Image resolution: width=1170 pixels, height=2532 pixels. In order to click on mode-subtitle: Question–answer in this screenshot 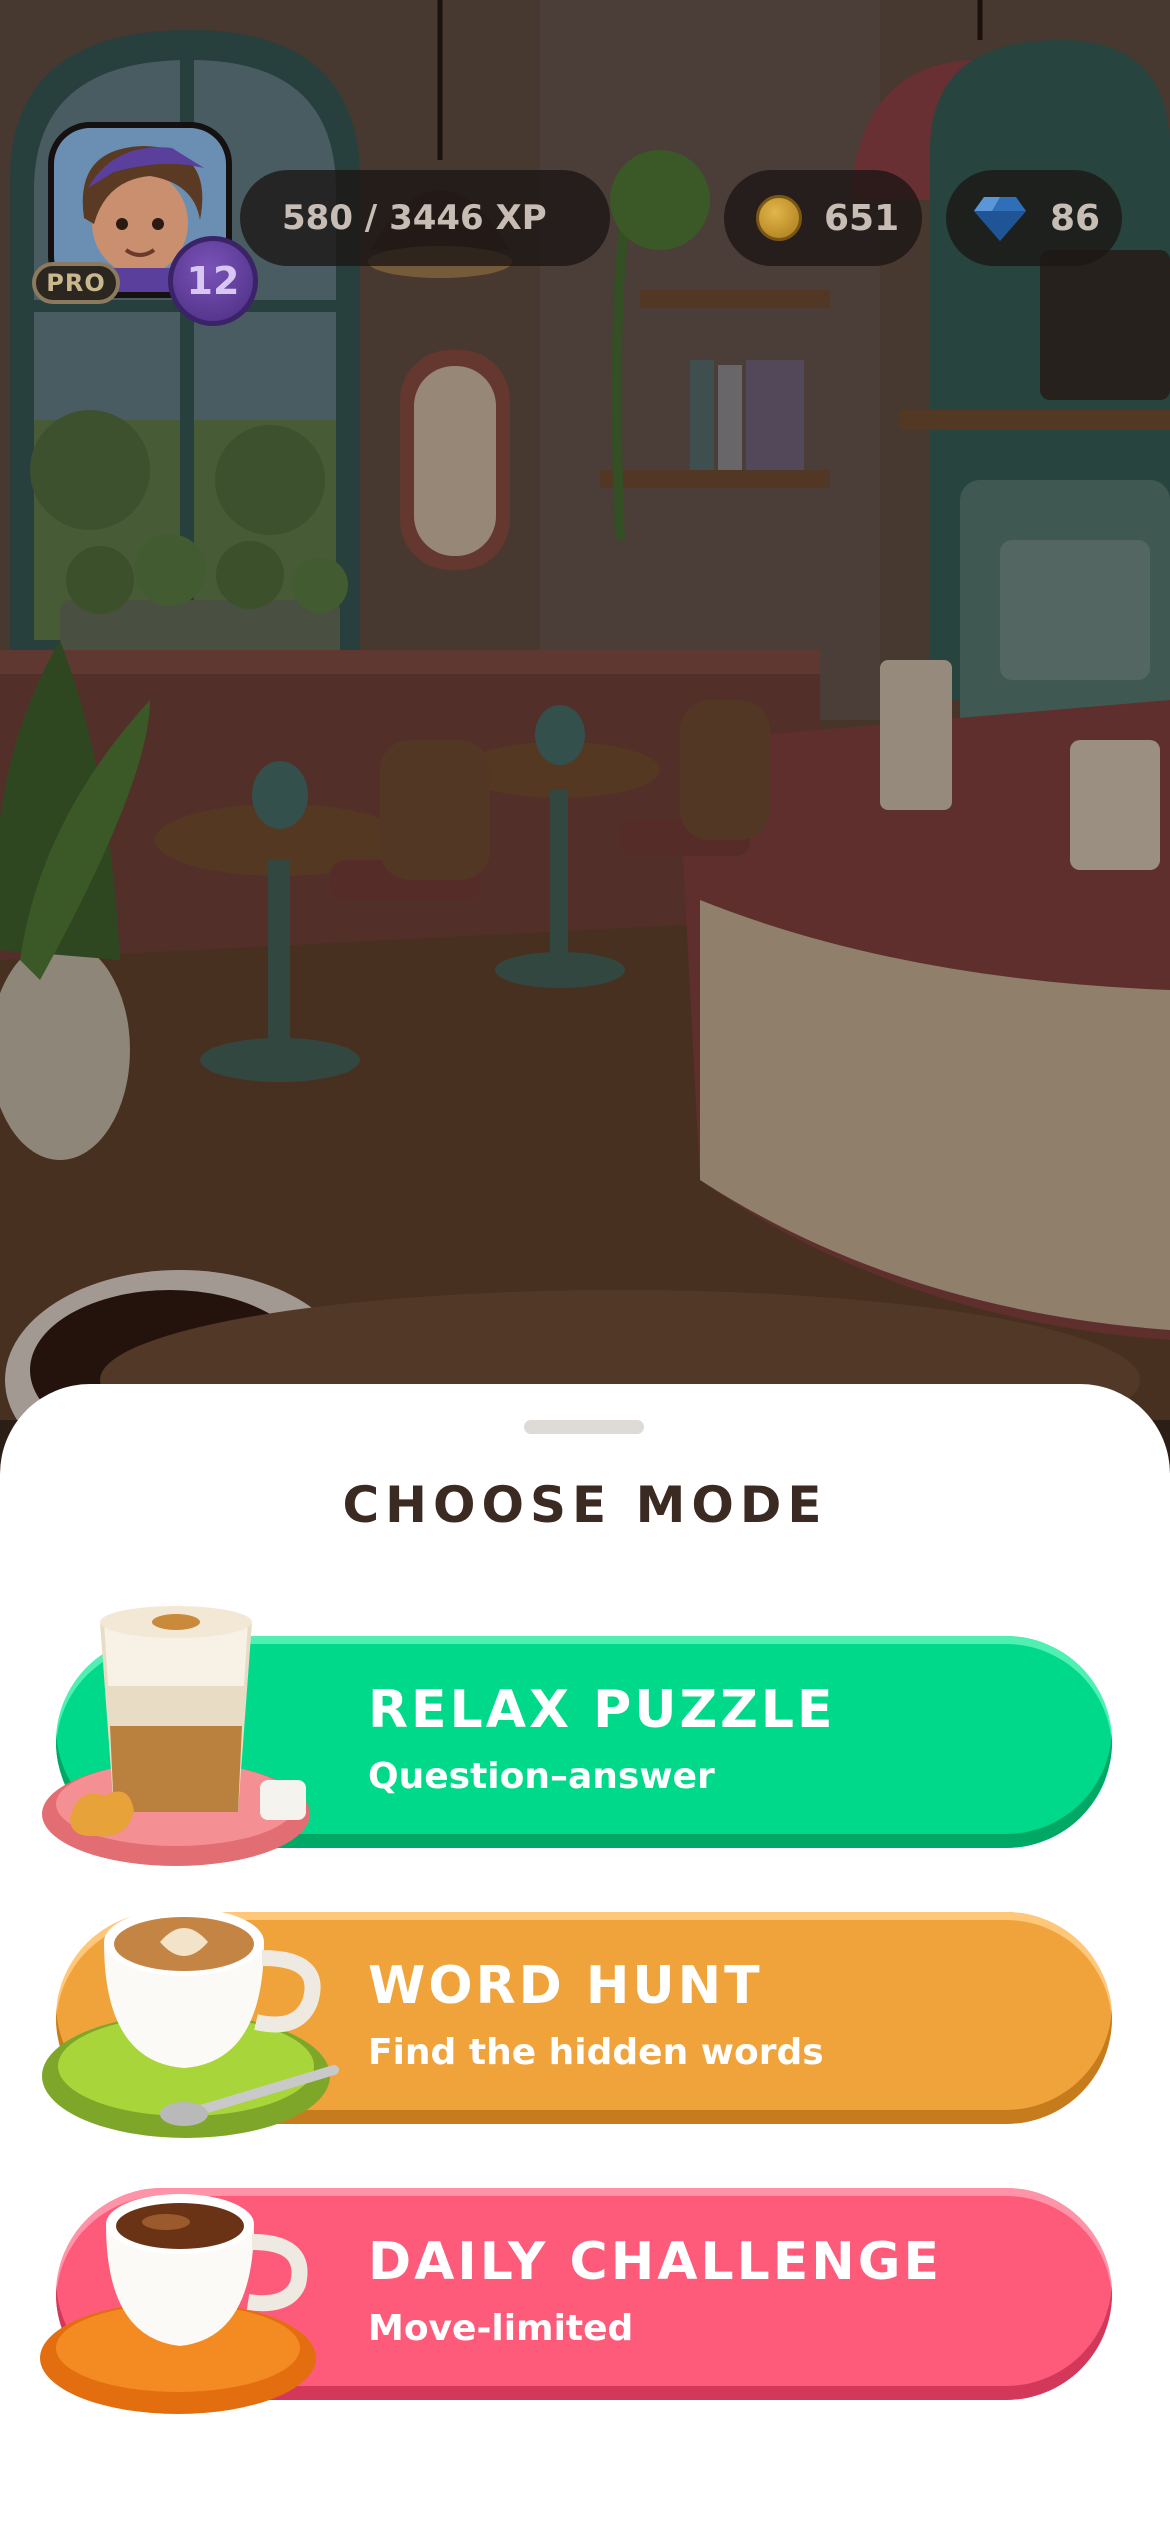, I will do `click(541, 1776)`.